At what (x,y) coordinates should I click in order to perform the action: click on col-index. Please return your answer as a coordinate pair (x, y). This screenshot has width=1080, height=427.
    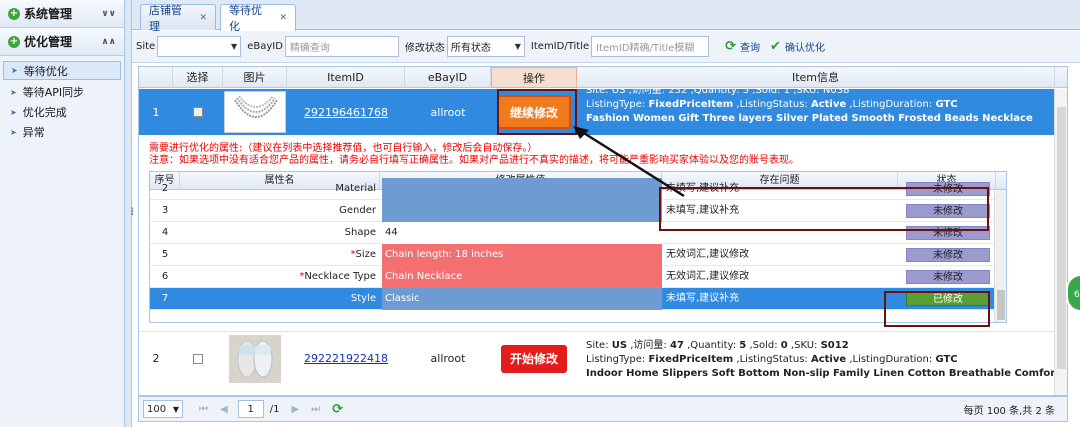
    Looking at the image, I should click on (156, 77).